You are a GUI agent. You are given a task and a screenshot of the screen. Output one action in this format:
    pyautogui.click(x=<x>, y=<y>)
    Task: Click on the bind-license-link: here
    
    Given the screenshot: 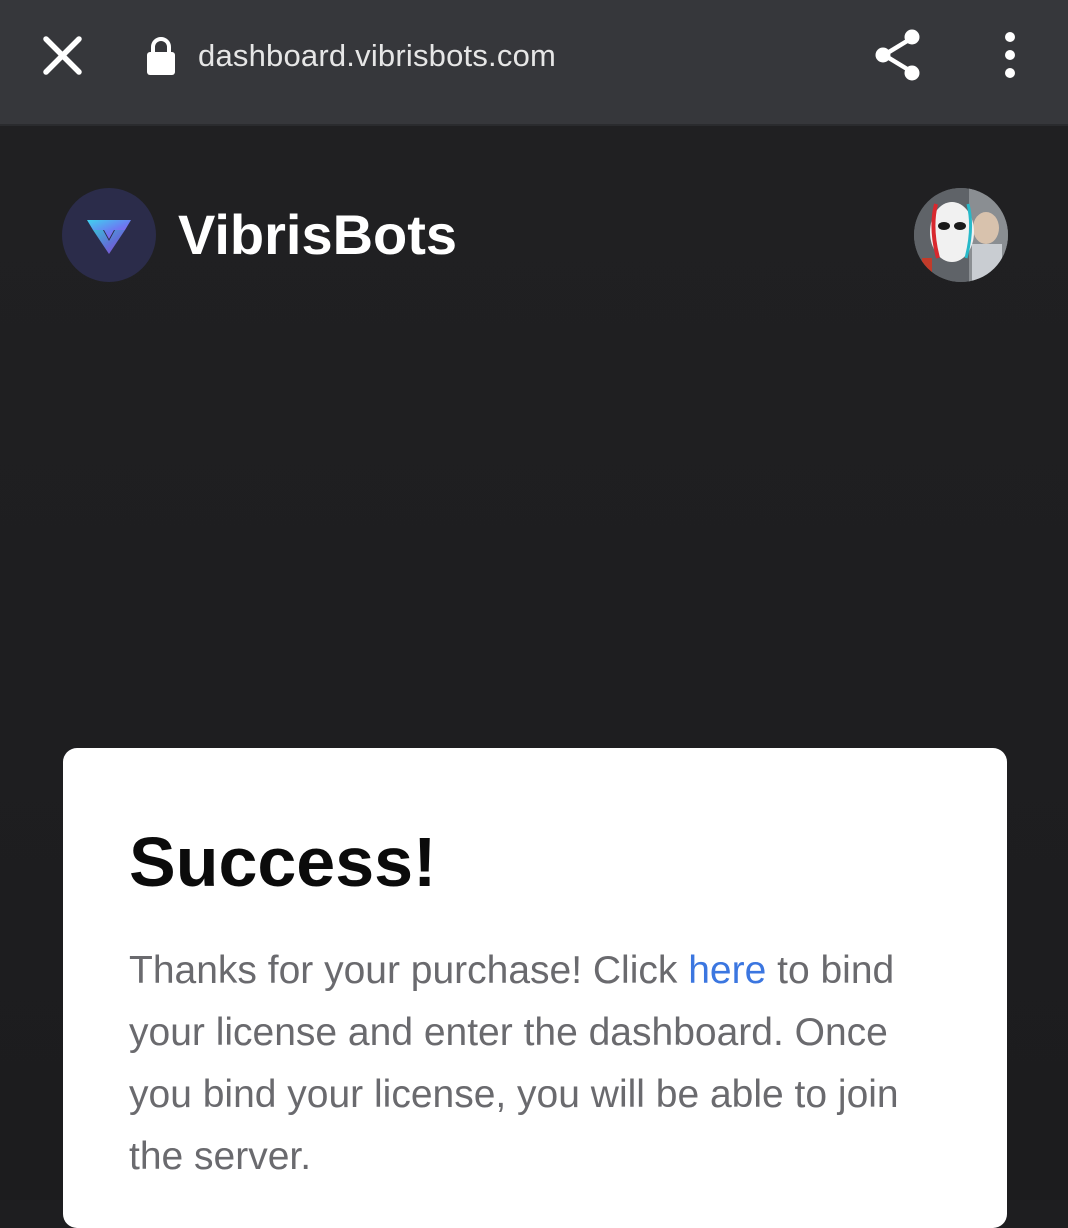 What is the action you would take?
    pyautogui.click(x=727, y=970)
    